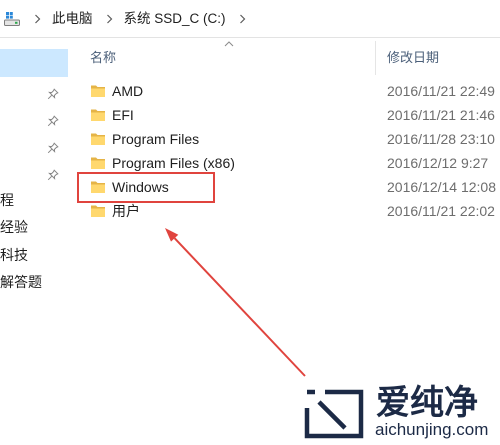 The height and width of the screenshot is (445, 500). Describe the element at coordinates (289, 115) in the screenshot. I see `file-row: EFI 2016/11/21 21:46` at that location.